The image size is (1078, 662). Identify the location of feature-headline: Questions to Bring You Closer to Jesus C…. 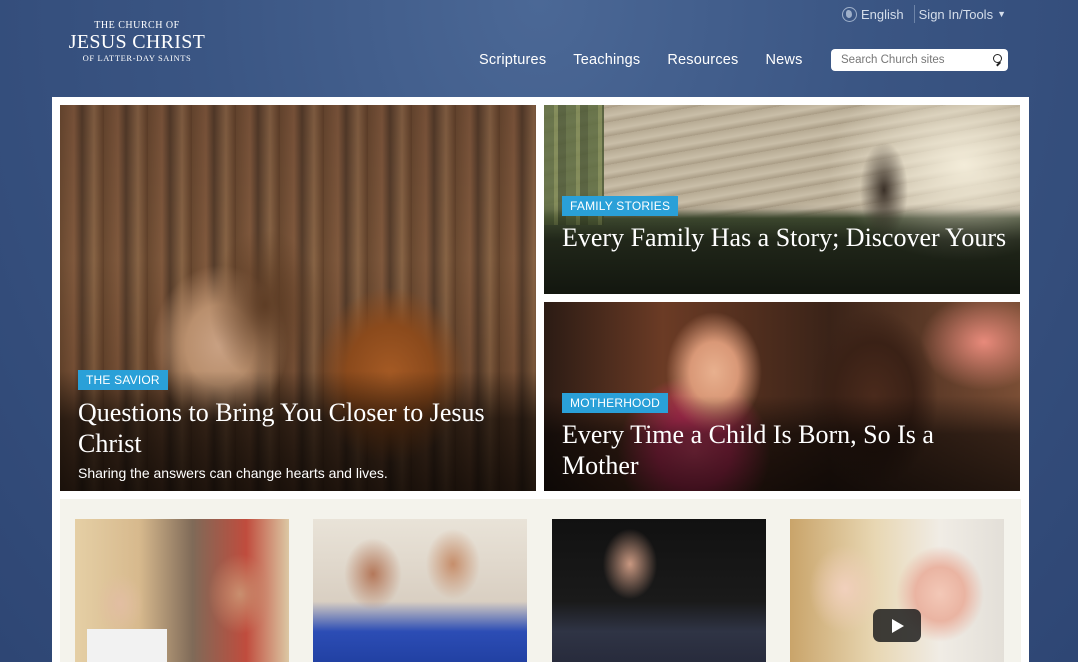
(303, 428).